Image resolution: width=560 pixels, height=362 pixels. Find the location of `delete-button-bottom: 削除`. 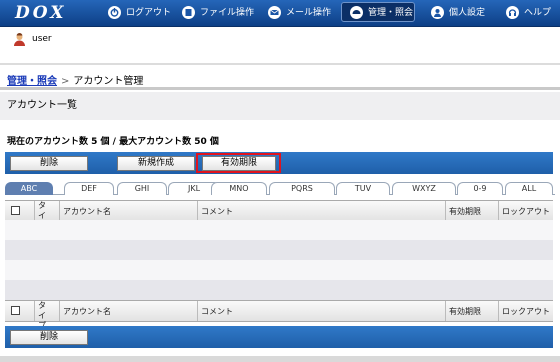

delete-button-bottom: 削除 is located at coordinates (49, 337).